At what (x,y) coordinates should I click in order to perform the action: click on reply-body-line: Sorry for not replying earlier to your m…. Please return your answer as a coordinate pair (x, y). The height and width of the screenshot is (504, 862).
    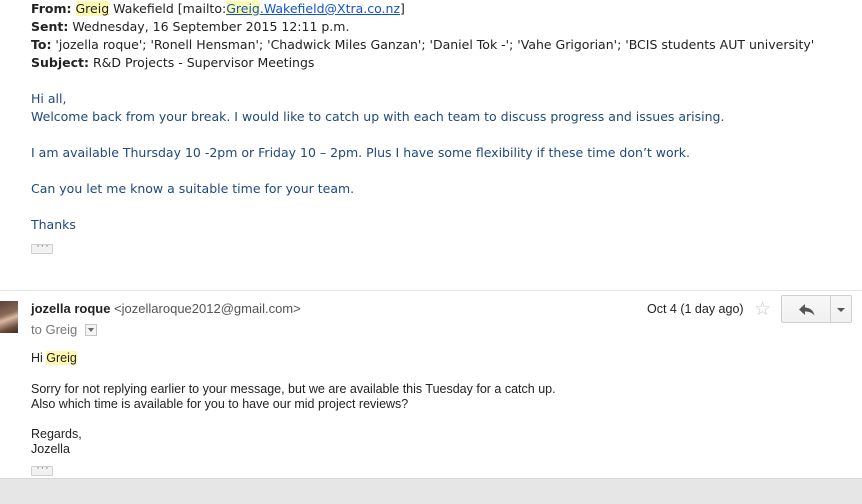
    Looking at the image, I should click on (293, 389).